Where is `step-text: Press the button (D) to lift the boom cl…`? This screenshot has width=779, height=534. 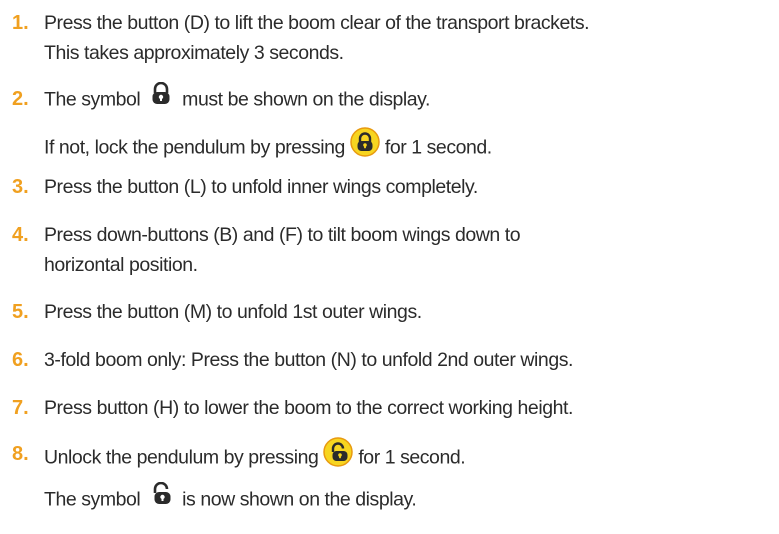 step-text: Press the button (D) to lift the boom cl… is located at coordinates (317, 23).